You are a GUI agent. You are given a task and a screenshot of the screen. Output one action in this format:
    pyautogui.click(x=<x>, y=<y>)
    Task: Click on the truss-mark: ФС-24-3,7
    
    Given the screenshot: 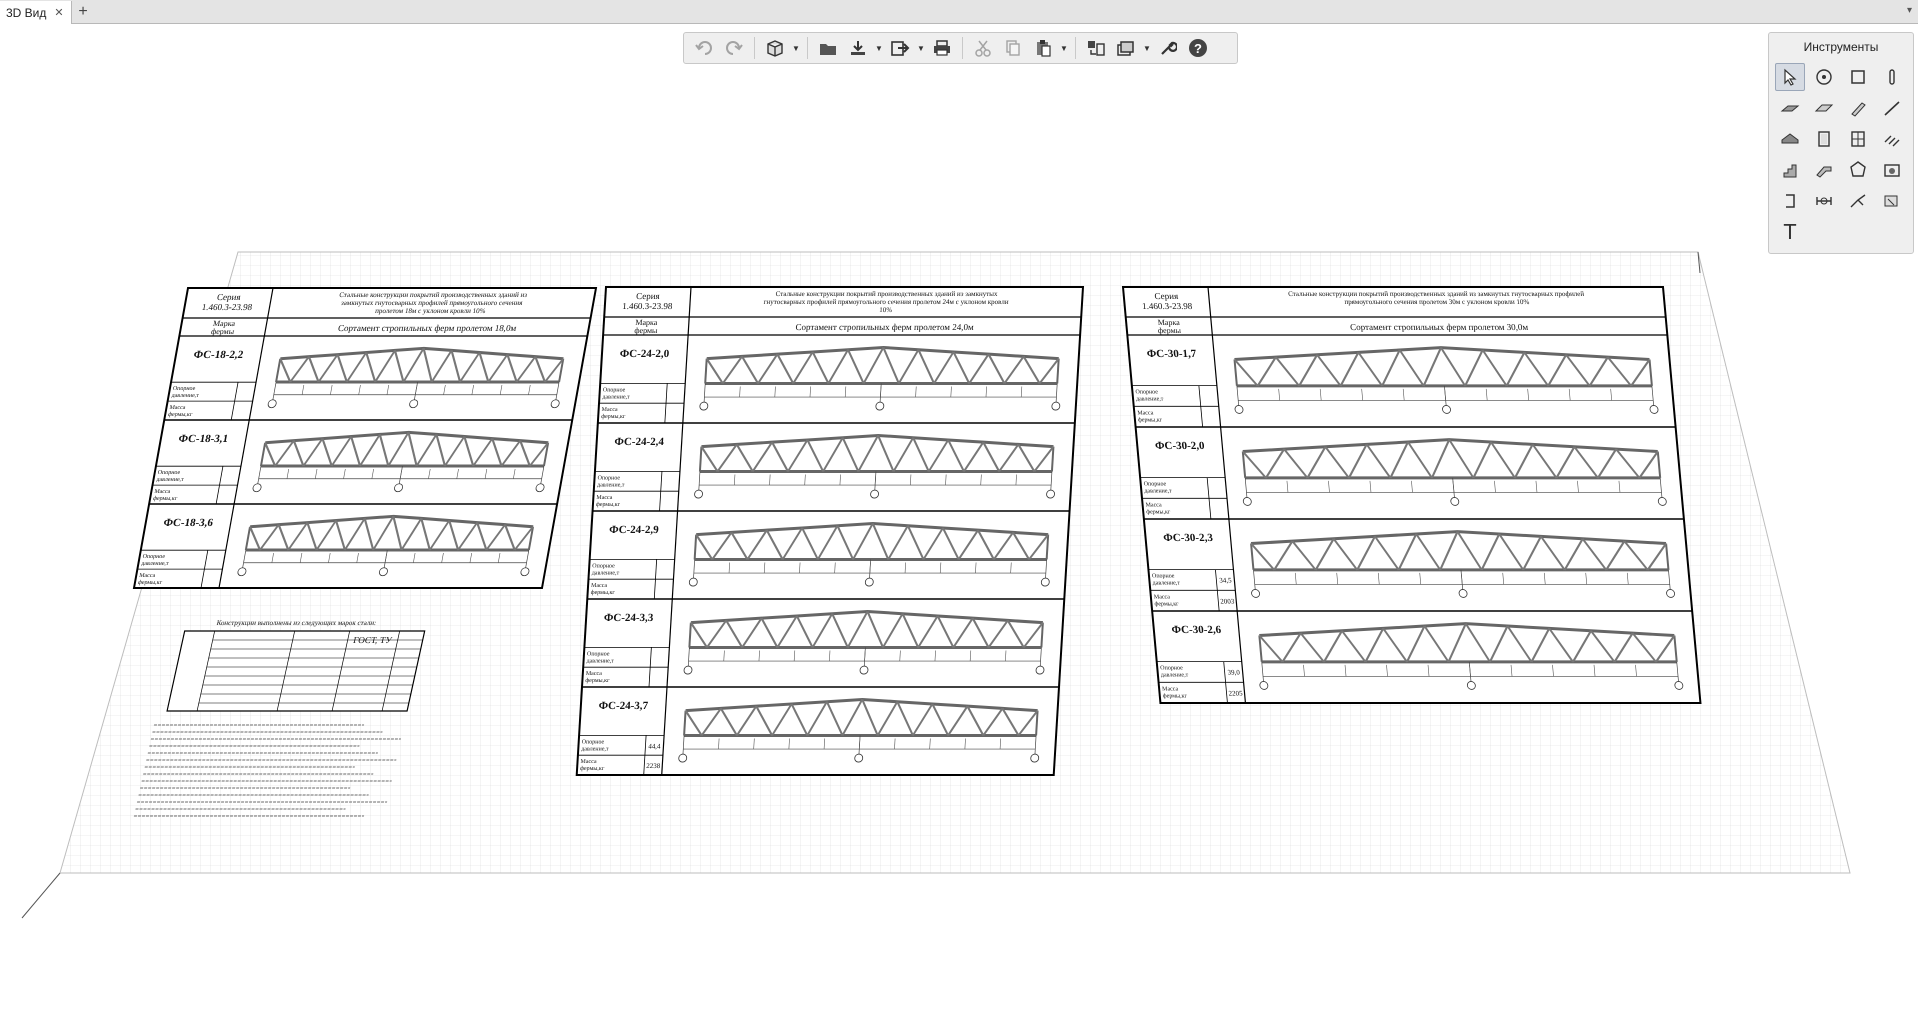 What is the action you would take?
    pyautogui.click(x=623, y=706)
    